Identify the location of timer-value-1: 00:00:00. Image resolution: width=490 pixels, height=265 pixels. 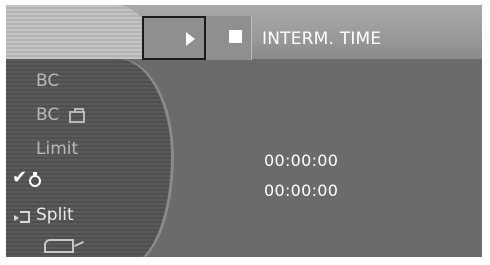
(301, 160).